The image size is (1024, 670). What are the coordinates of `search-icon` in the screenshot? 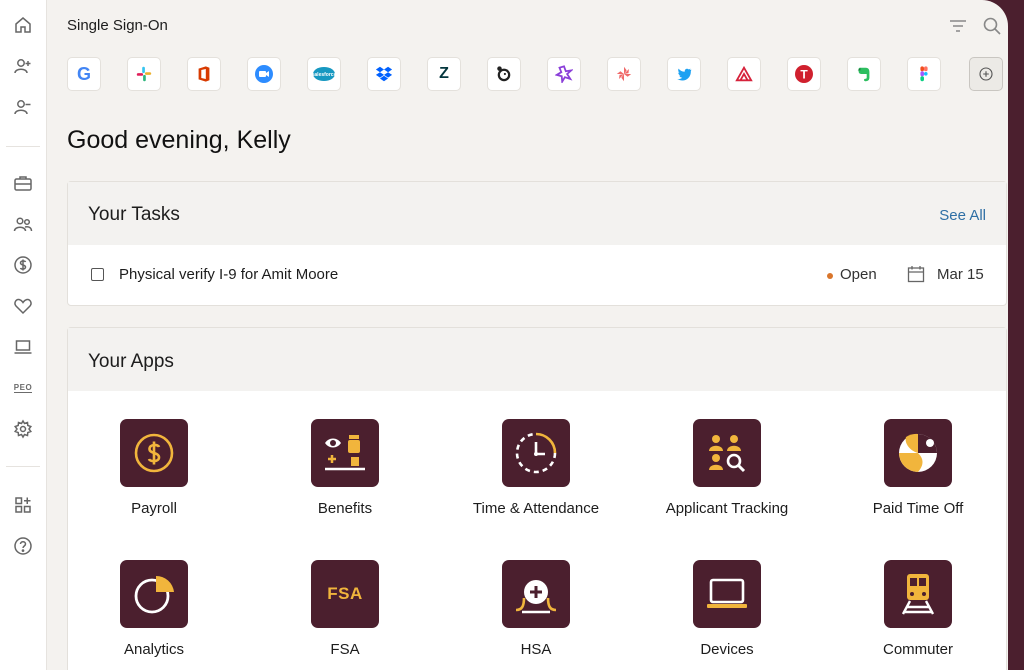 It's located at (992, 26).